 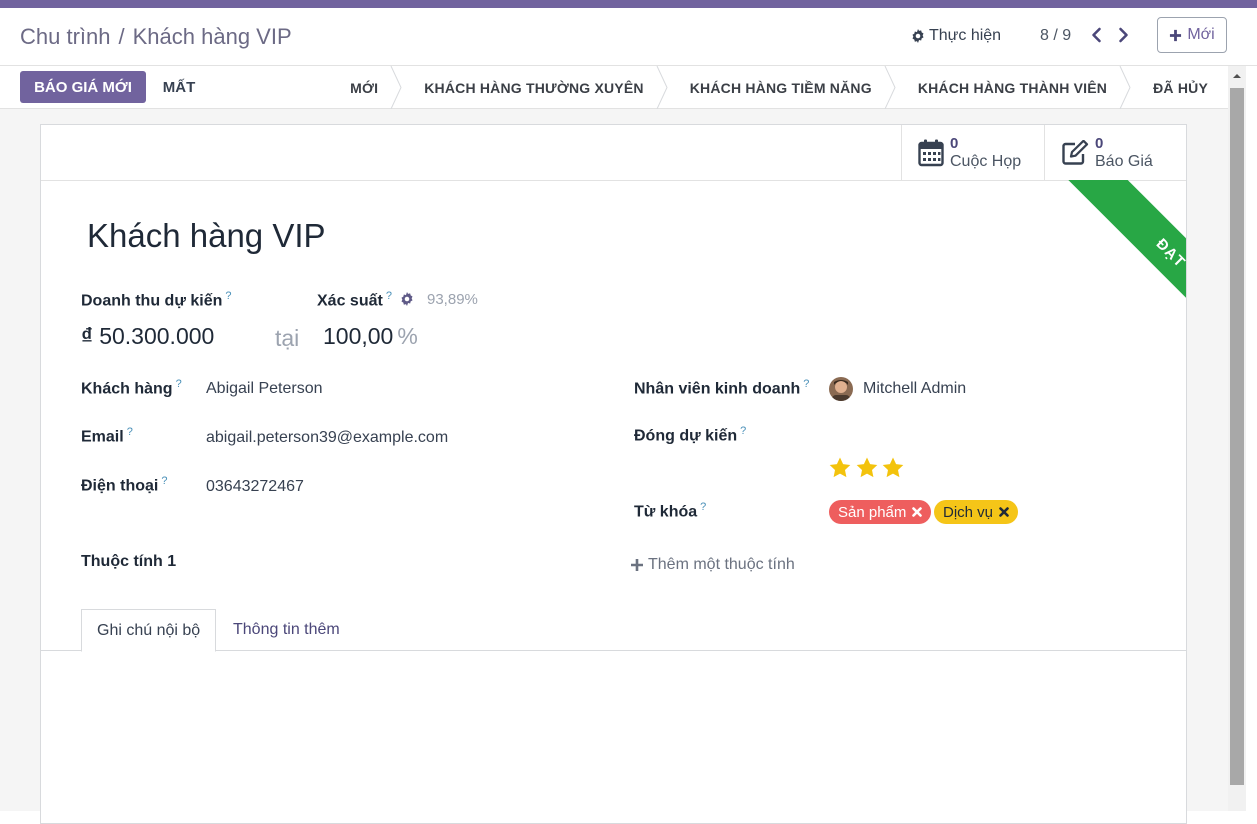 I want to click on breadcrumb-parent-link: Chu trình, so click(x=65, y=36).